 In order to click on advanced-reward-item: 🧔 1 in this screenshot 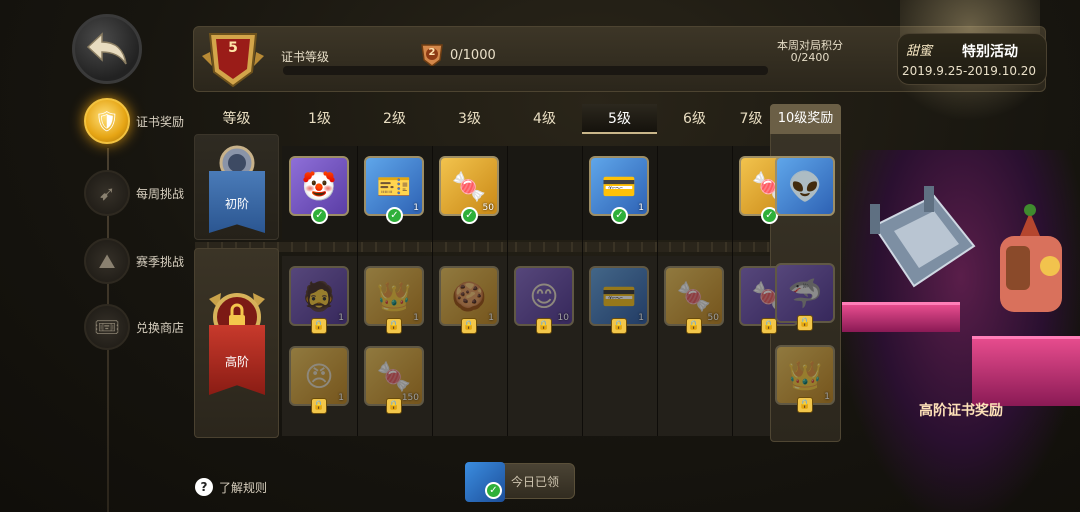, I will do `click(319, 296)`.